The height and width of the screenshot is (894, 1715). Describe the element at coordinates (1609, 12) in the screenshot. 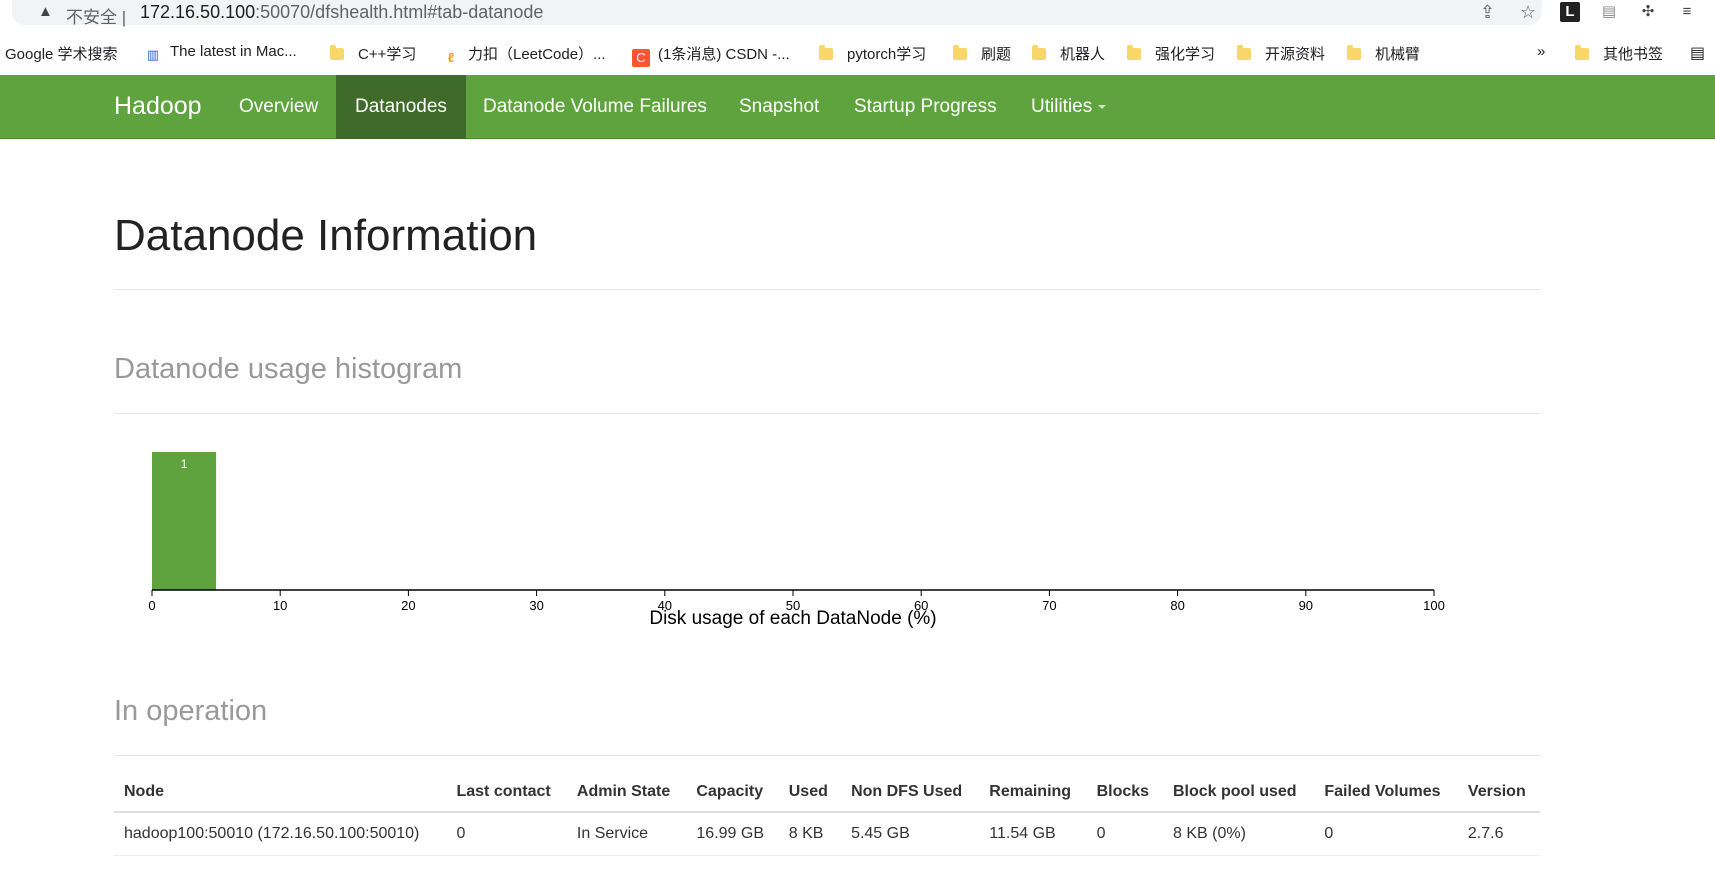

I see `document-icon: ▤` at that location.